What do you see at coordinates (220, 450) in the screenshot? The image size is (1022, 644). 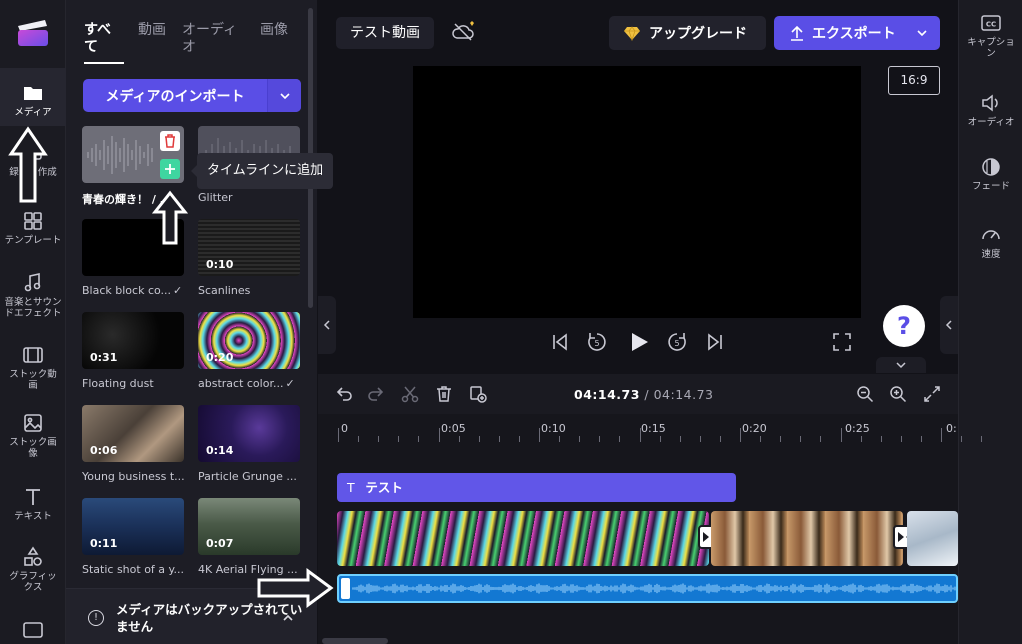 I see `duration-label: 0:14` at bounding box center [220, 450].